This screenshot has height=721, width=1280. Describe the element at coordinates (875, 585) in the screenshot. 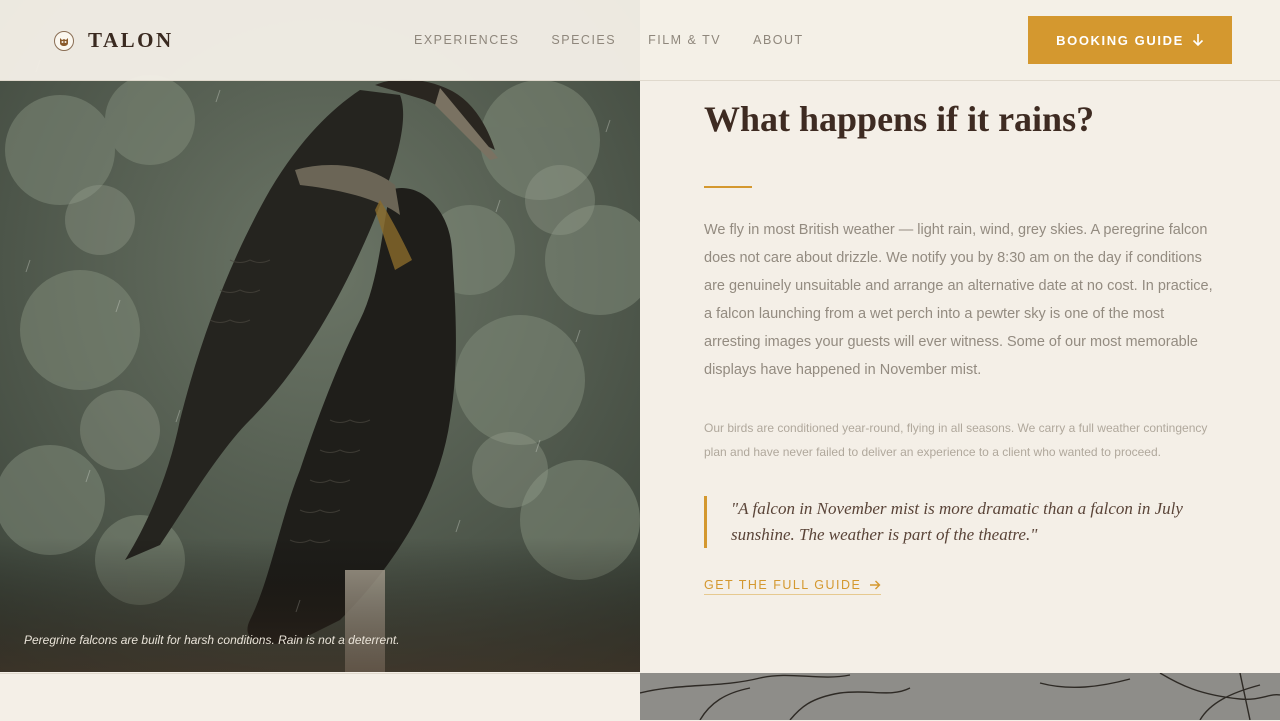

I see `arrow-right-icon` at that location.